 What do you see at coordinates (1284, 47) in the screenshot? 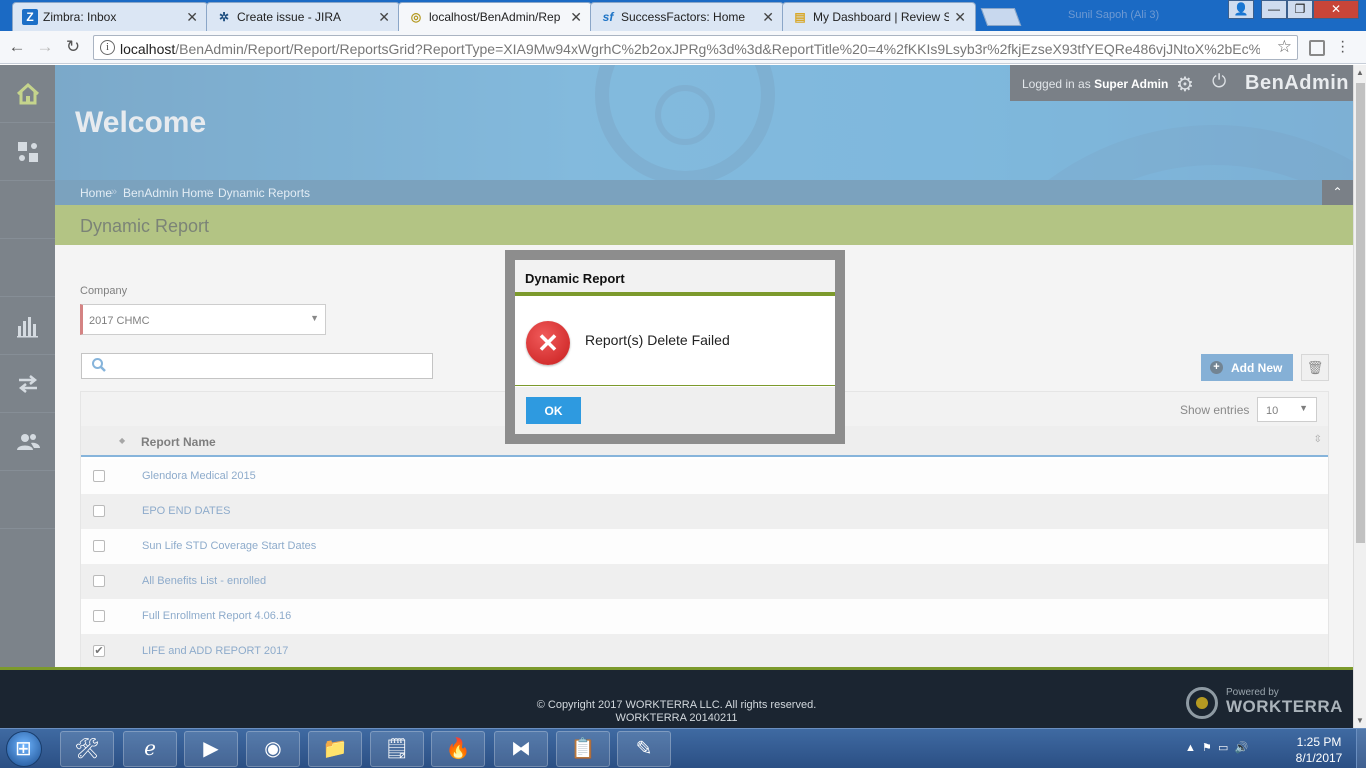
I see `bookmark-star-icon: ☆` at bounding box center [1284, 47].